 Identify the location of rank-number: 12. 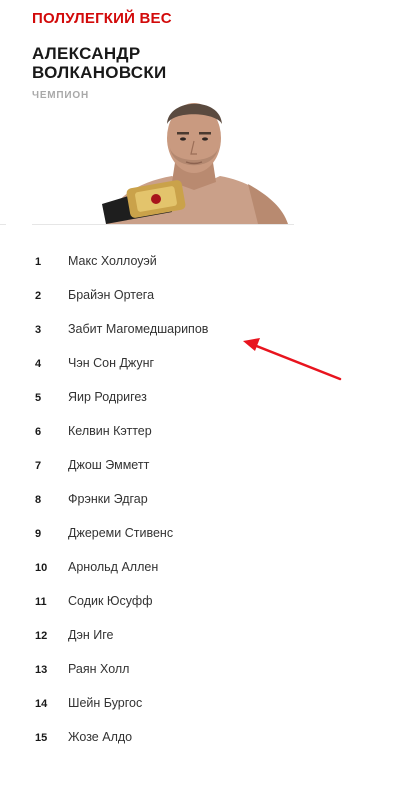
(41, 636).